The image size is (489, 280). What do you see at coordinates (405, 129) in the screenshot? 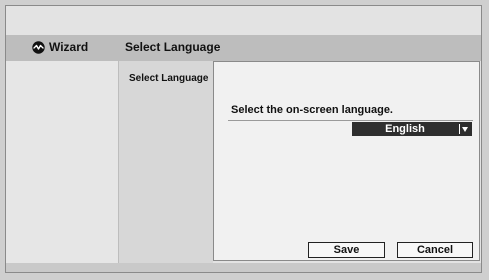
I see `language-select-value: English` at bounding box center [405, 129].